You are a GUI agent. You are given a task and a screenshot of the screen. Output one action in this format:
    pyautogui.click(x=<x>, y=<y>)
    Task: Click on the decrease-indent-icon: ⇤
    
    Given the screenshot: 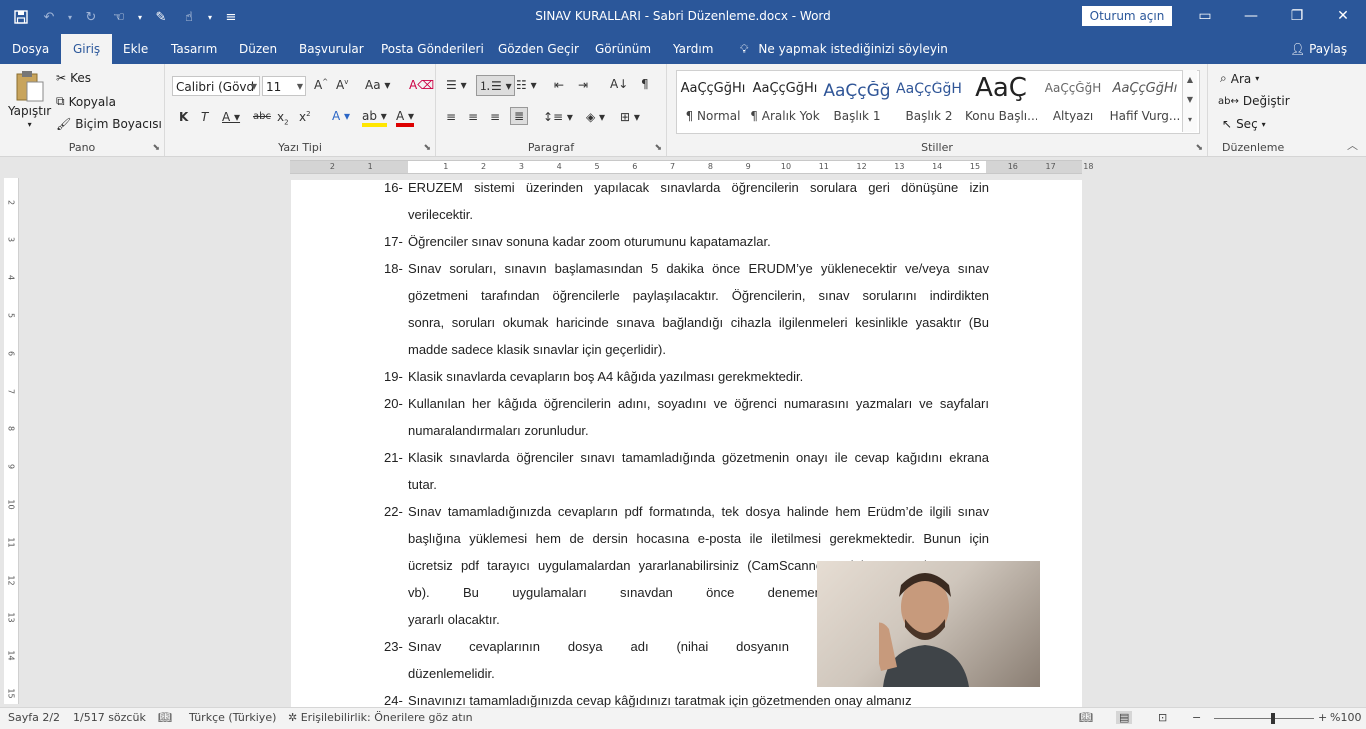 What is the action you would take?
    pyautogui.click(x=559, y=85)
    